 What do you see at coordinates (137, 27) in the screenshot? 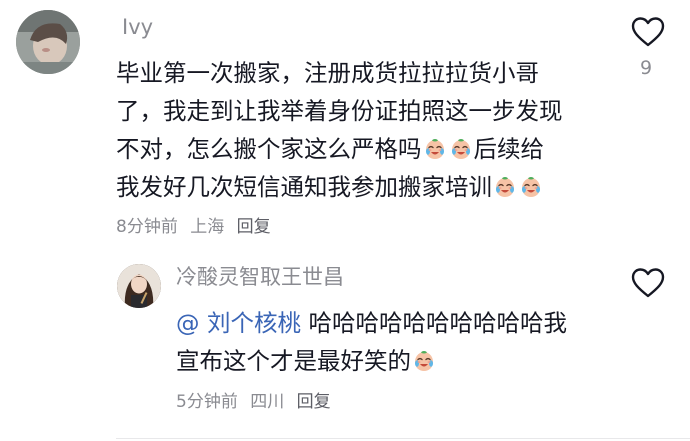
I see `commenter-username: Ivy` at bounding box center [137, 27].